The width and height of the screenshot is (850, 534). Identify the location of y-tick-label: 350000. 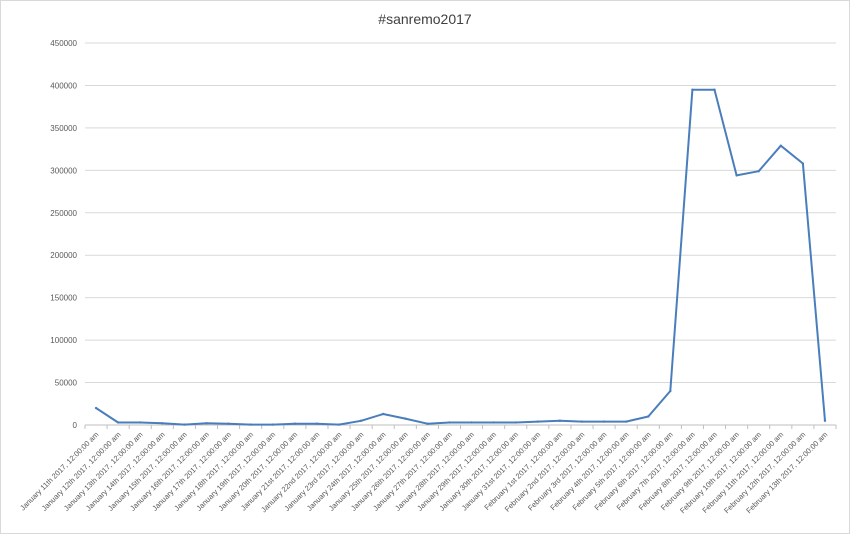
(63, 128).